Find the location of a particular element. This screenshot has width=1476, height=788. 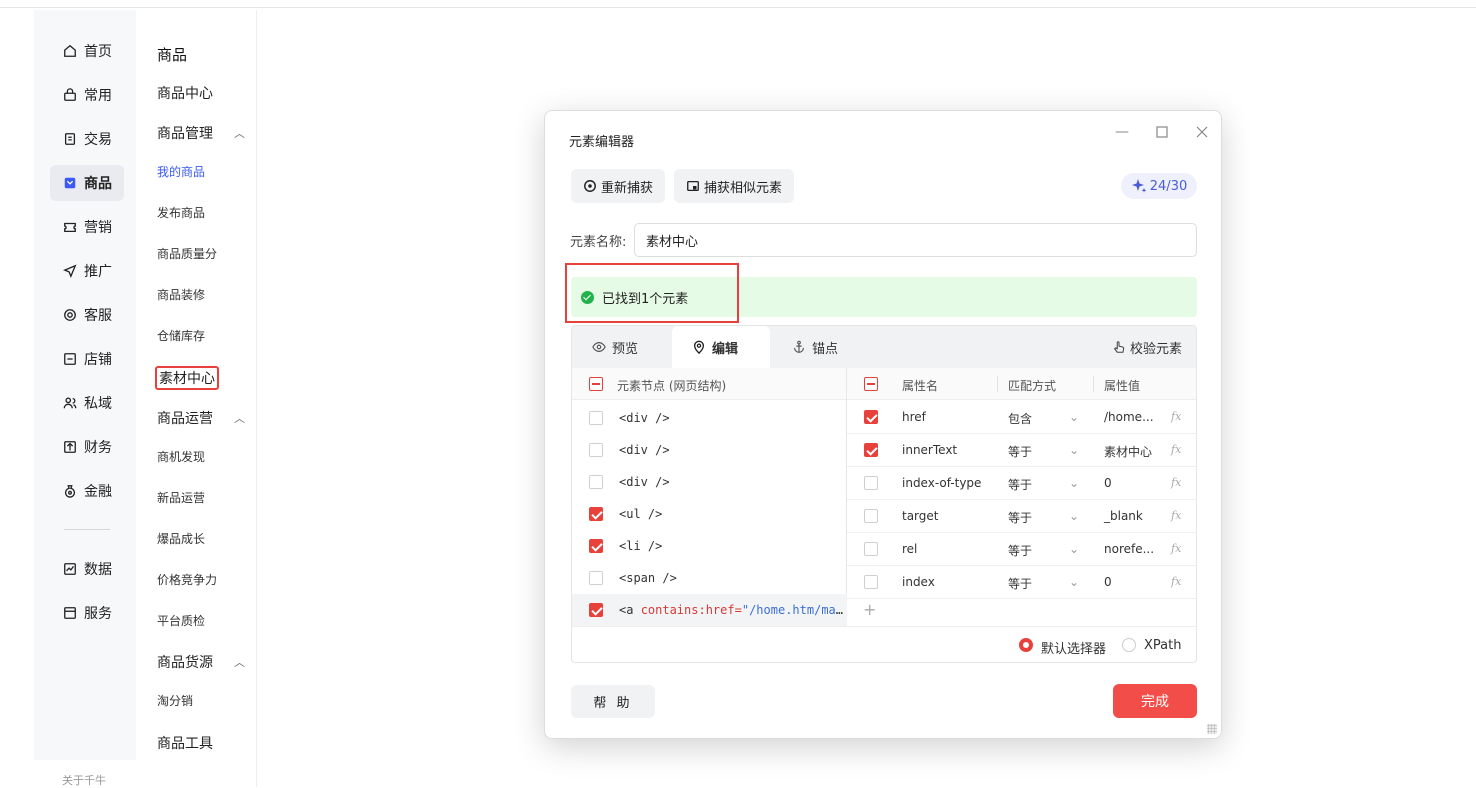

subnav-item-distribution: 淘分销 is located at coordinates (175, 700).